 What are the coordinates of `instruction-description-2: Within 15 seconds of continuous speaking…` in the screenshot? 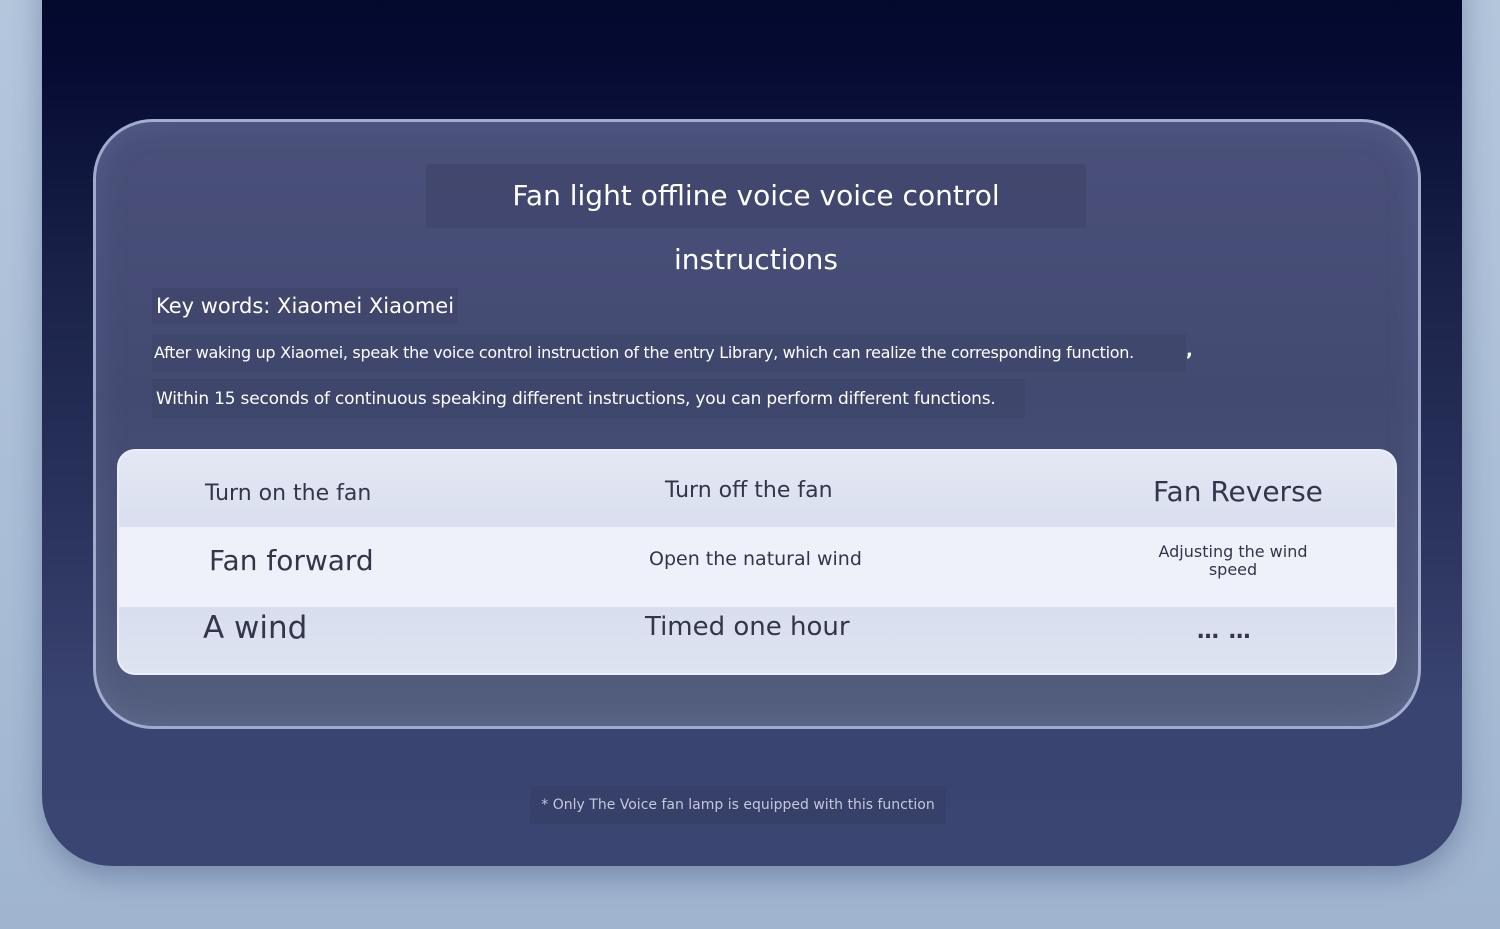 It's located at (588, 399).